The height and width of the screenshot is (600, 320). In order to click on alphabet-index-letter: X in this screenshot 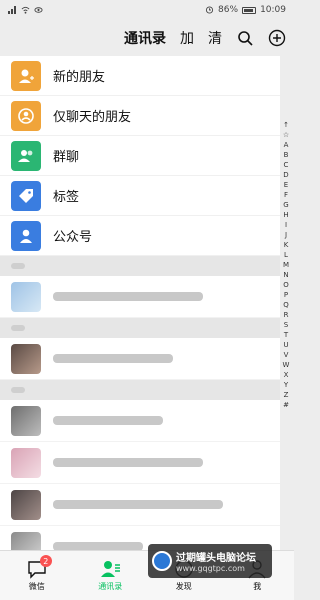, I will do `click(286, 375)`.